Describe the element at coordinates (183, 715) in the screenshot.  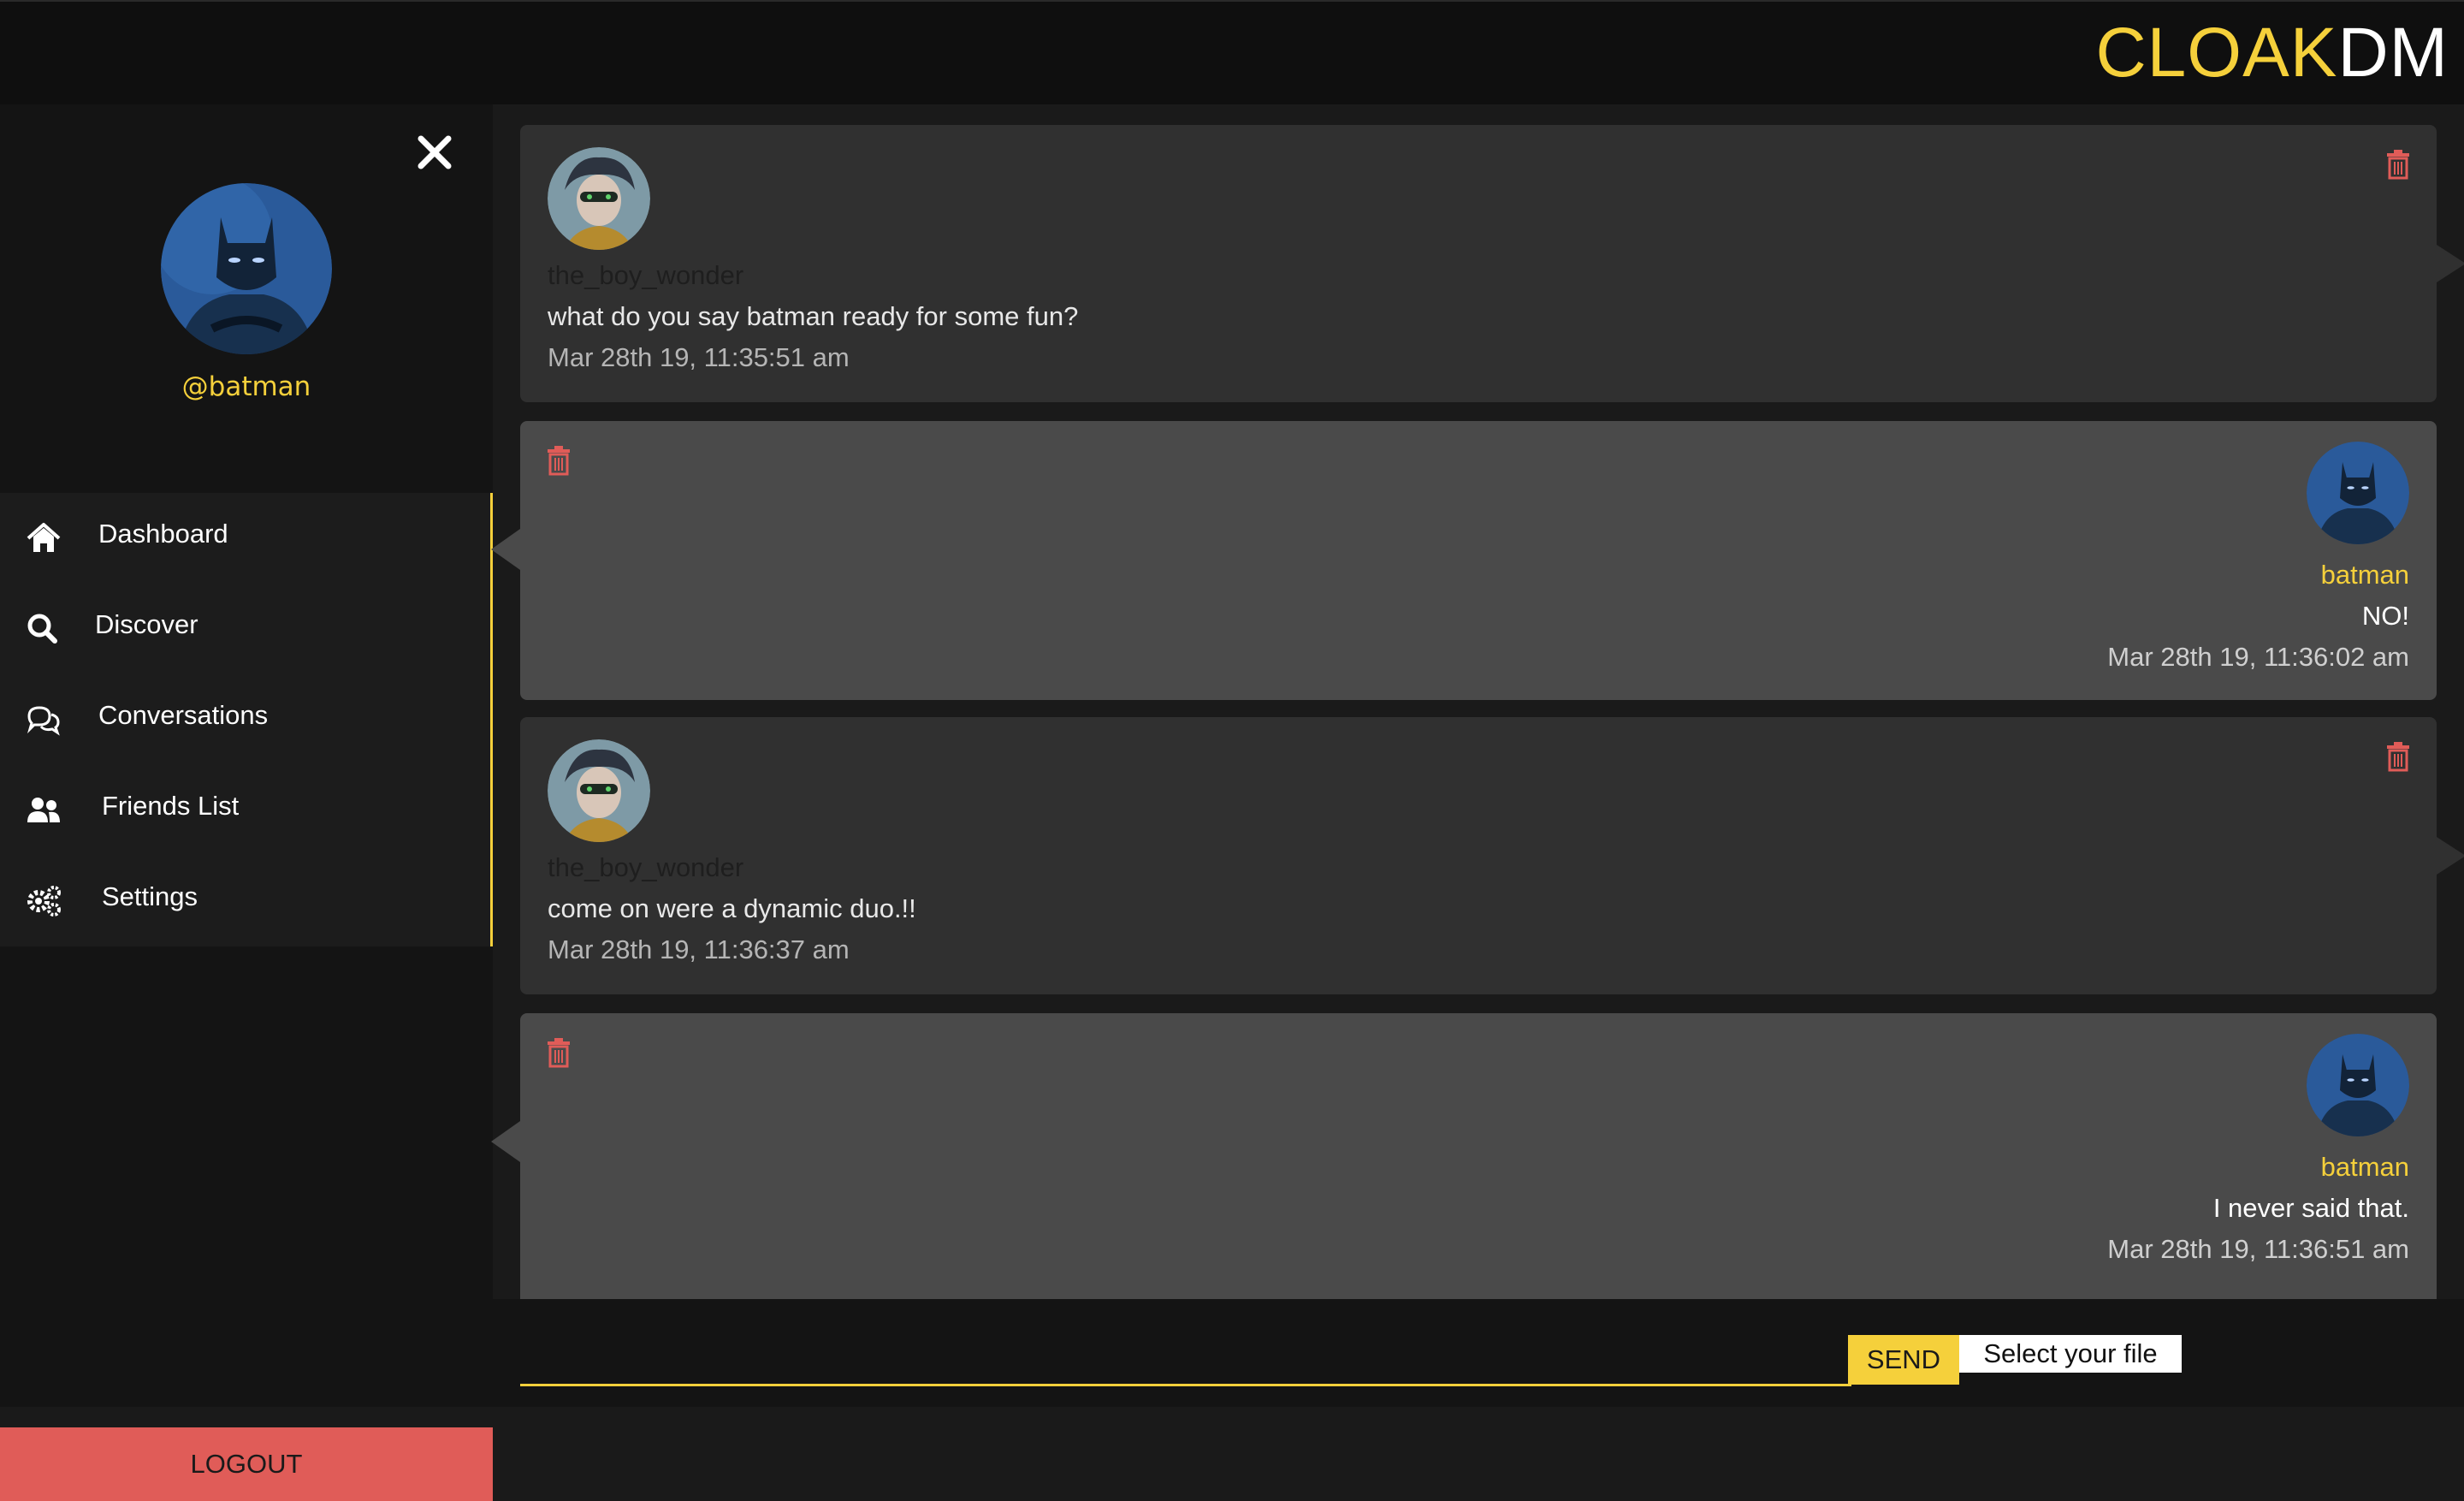
I see `sidebar-item-label: Conversations` at that location.